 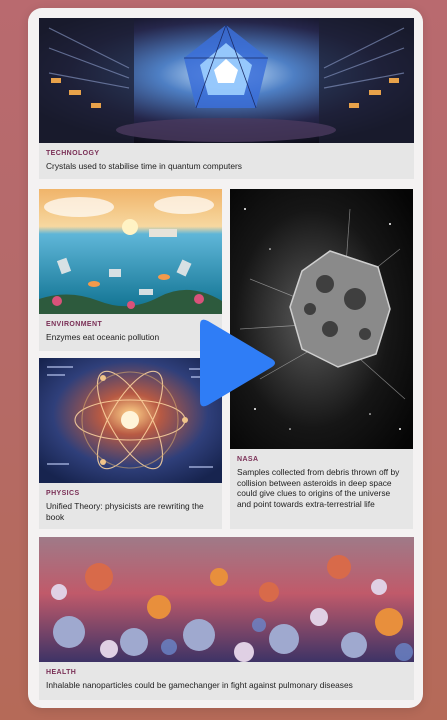 I want to click on article-category: NASA, so click(x=248, y=459).